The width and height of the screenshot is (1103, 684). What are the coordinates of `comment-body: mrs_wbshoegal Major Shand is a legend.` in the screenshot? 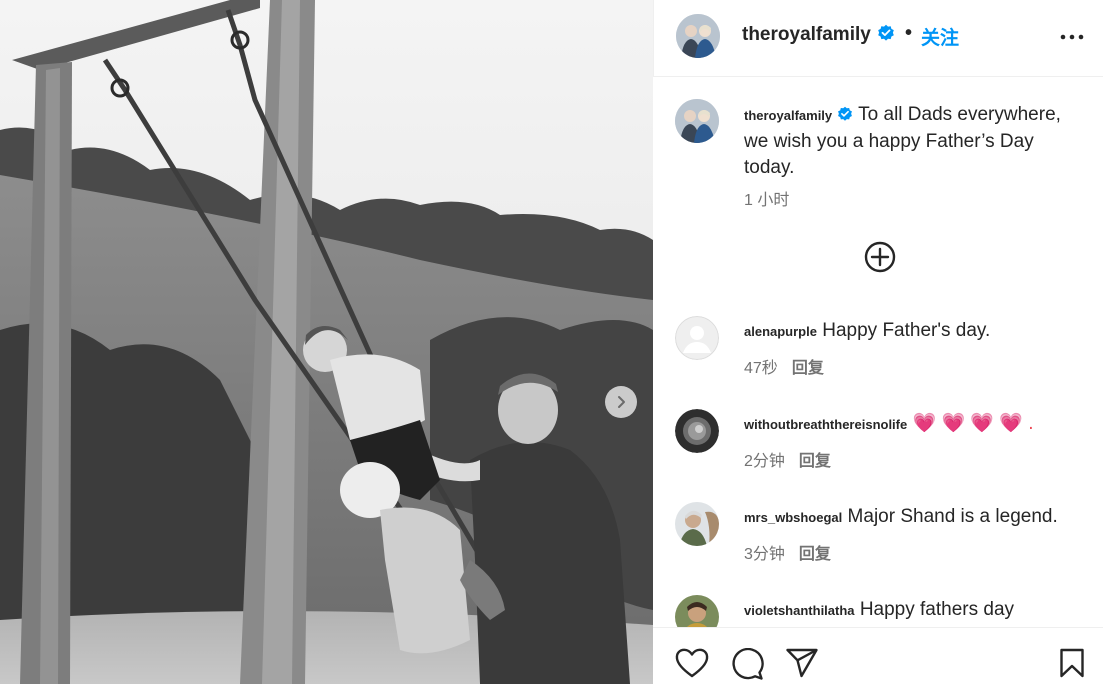 It's located at (916, 517).